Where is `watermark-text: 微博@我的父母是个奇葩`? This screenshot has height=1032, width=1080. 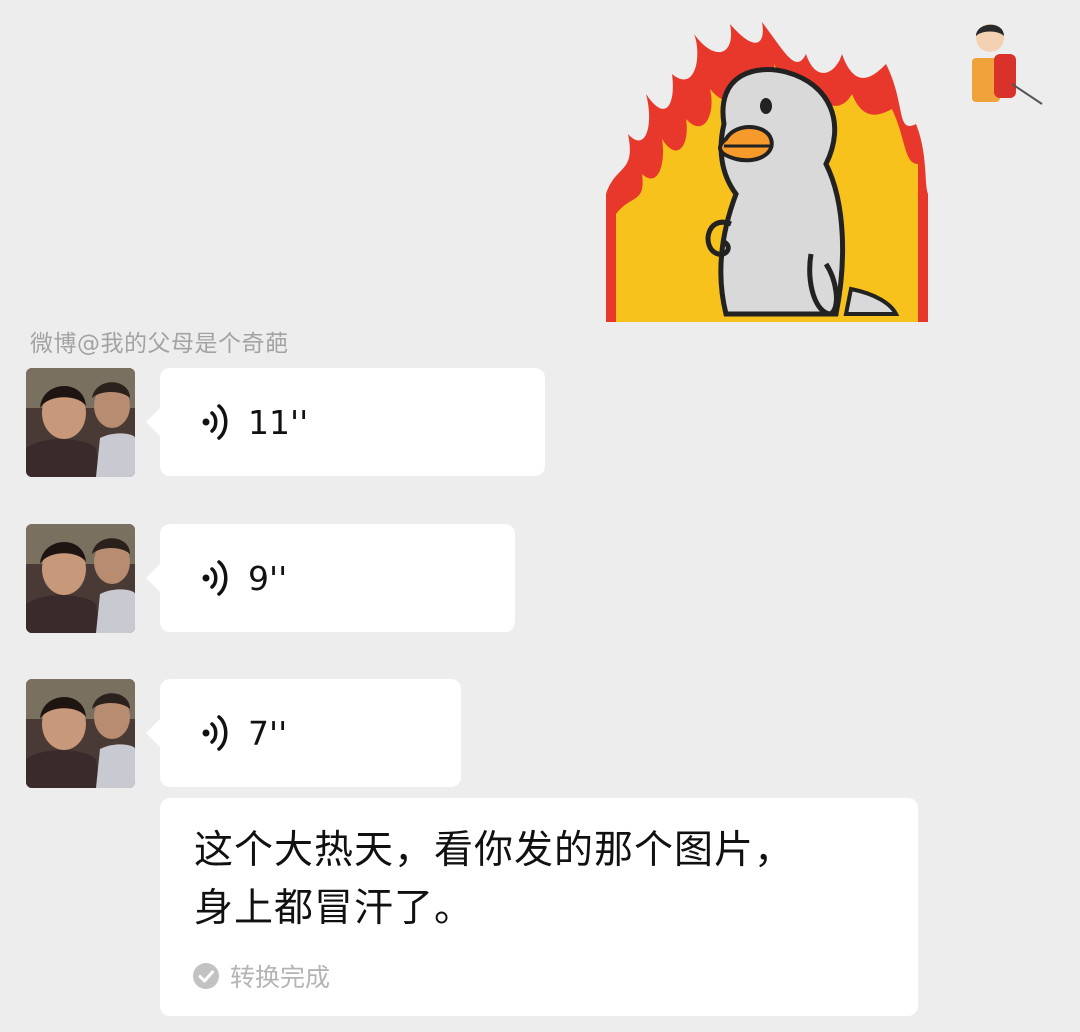
watermark-text: 微博@我的父母是个奇葩 is located at coordinates (159, 344).